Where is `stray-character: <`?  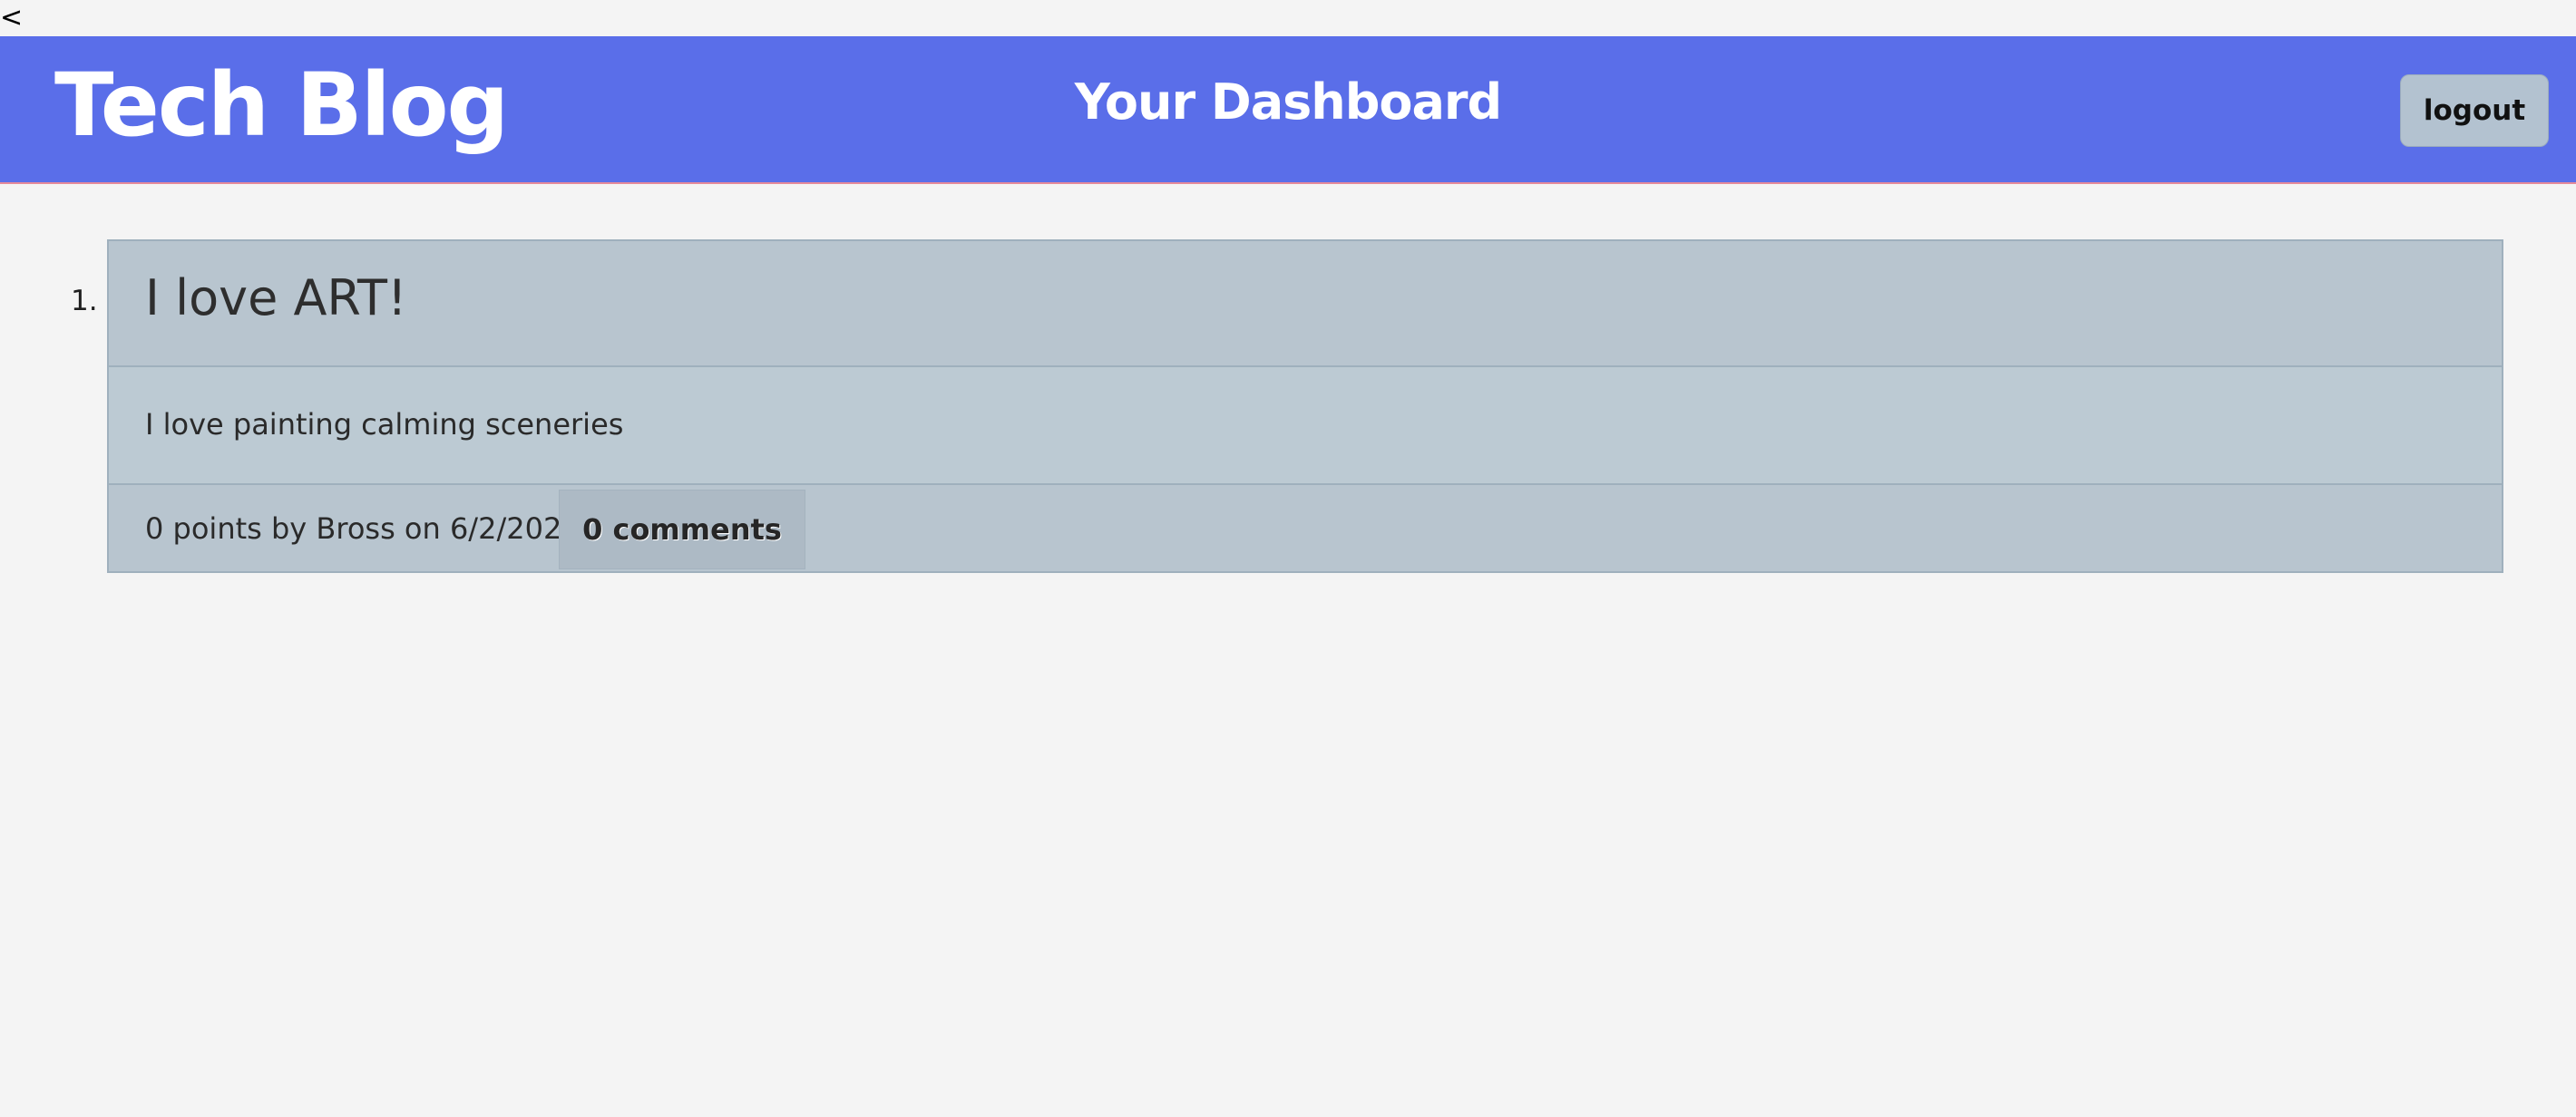 stray-character: < is located at coordinates (12, 18).